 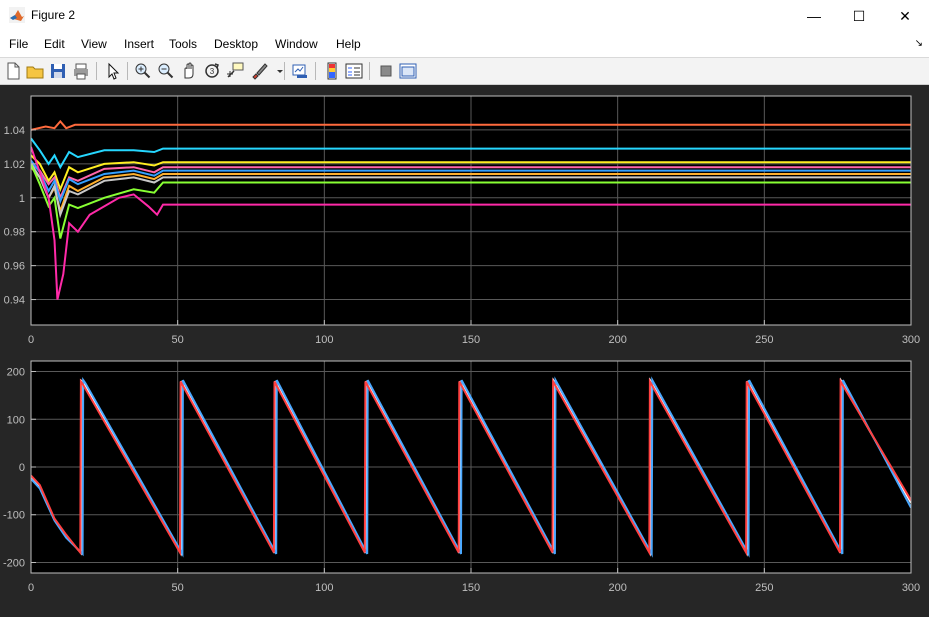 I want to click on axes-2-x-tick-label: 200, so click(x=617, y=588).